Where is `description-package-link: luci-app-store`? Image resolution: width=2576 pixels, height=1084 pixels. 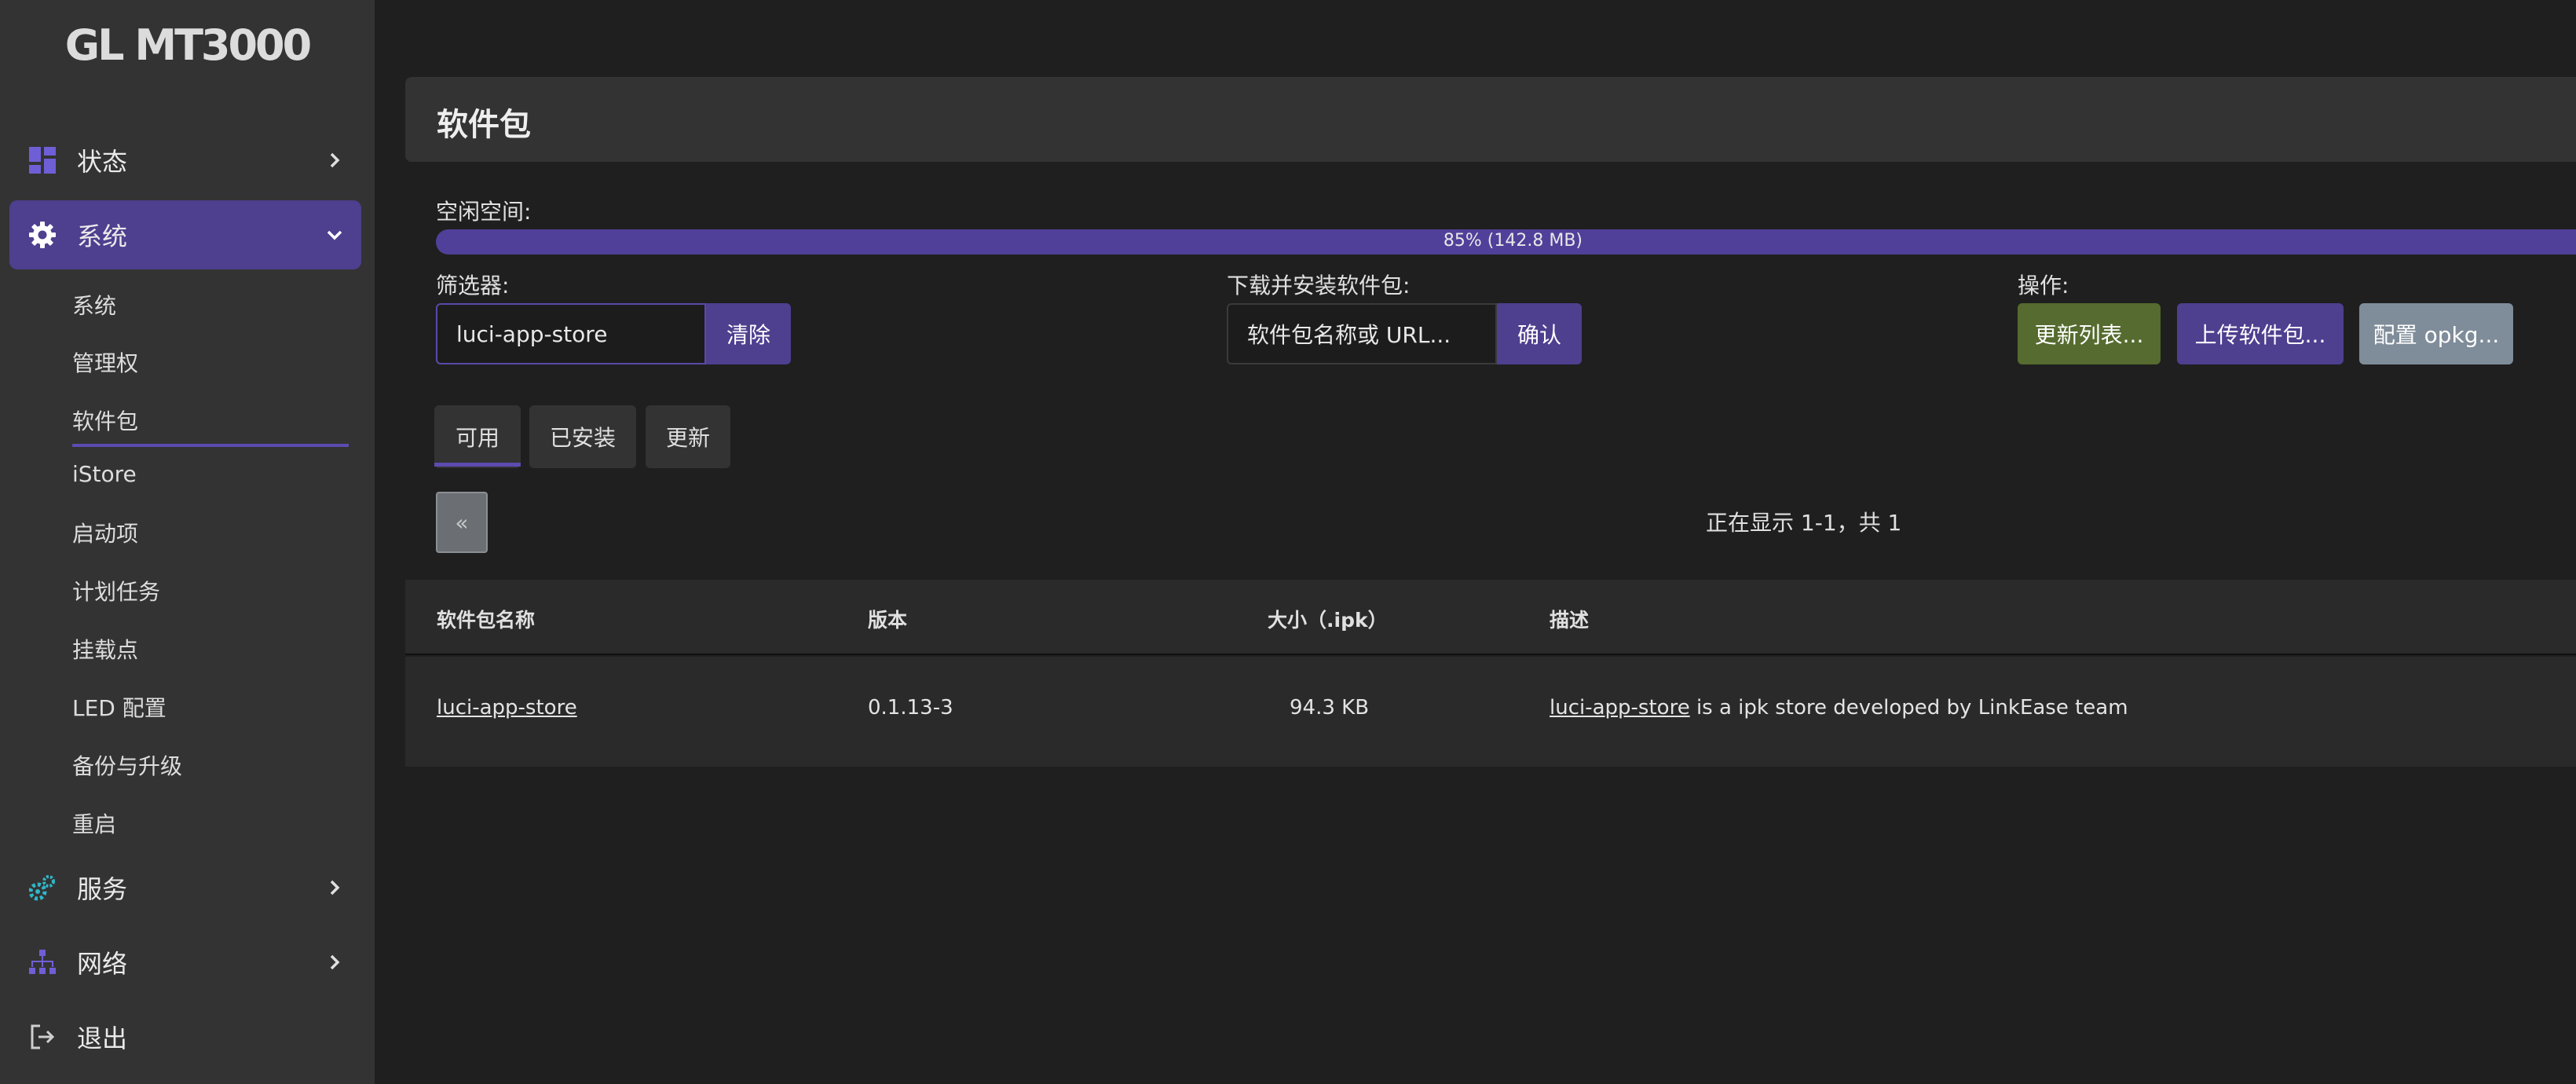
description-package-link: luci-app-store is located at coordinates (1620, 708).